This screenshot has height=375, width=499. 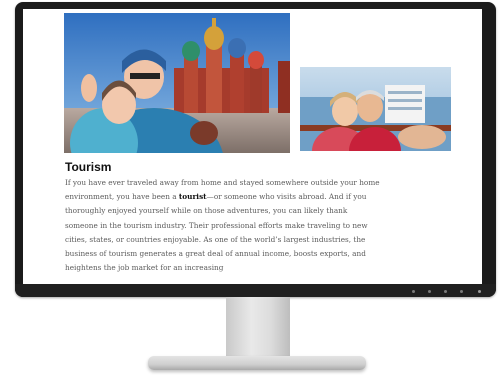 I want to click on power-icon, so click(x=479, y=291).